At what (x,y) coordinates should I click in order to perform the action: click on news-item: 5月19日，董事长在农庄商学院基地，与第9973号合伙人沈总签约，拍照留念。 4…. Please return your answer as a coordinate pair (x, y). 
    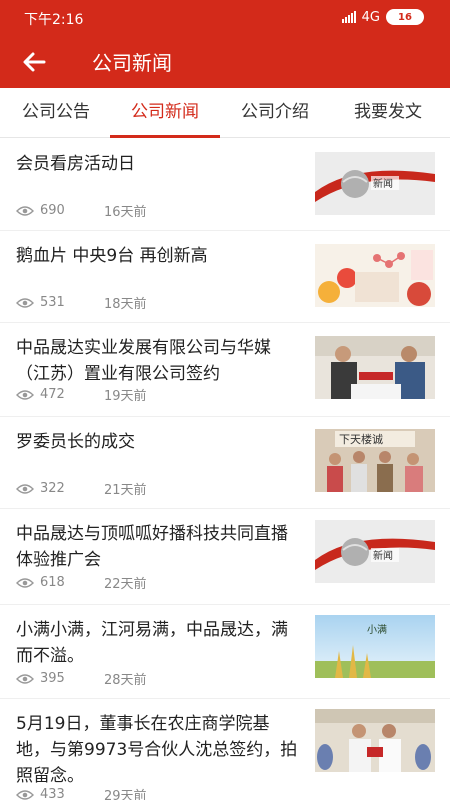
    Looking at the image, I should click on (225, 749).